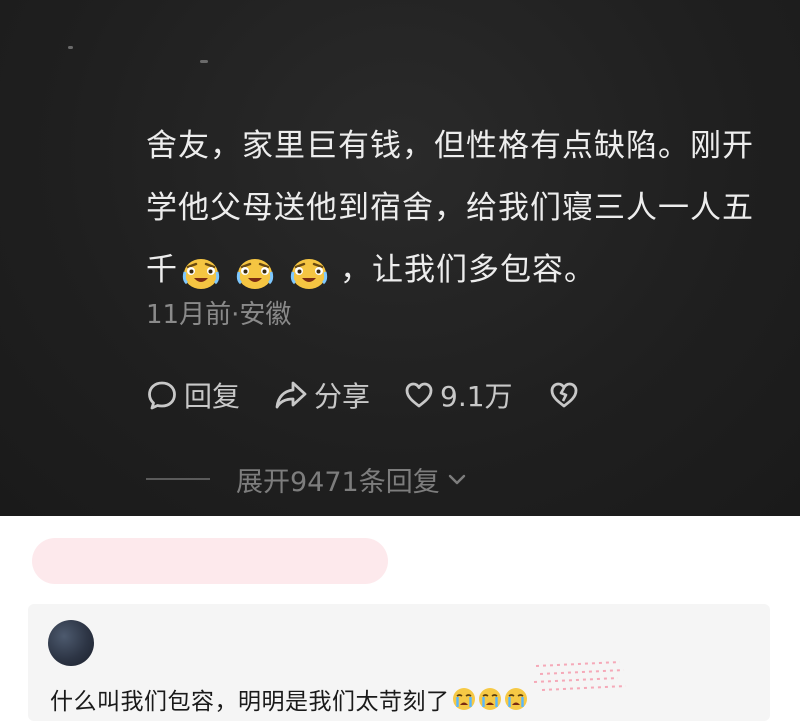 The image size is (800, 721). Describe the element at coordinates (468, 270) in the screenshot. I see `comment-line: ，让我们多包容。` at that location.